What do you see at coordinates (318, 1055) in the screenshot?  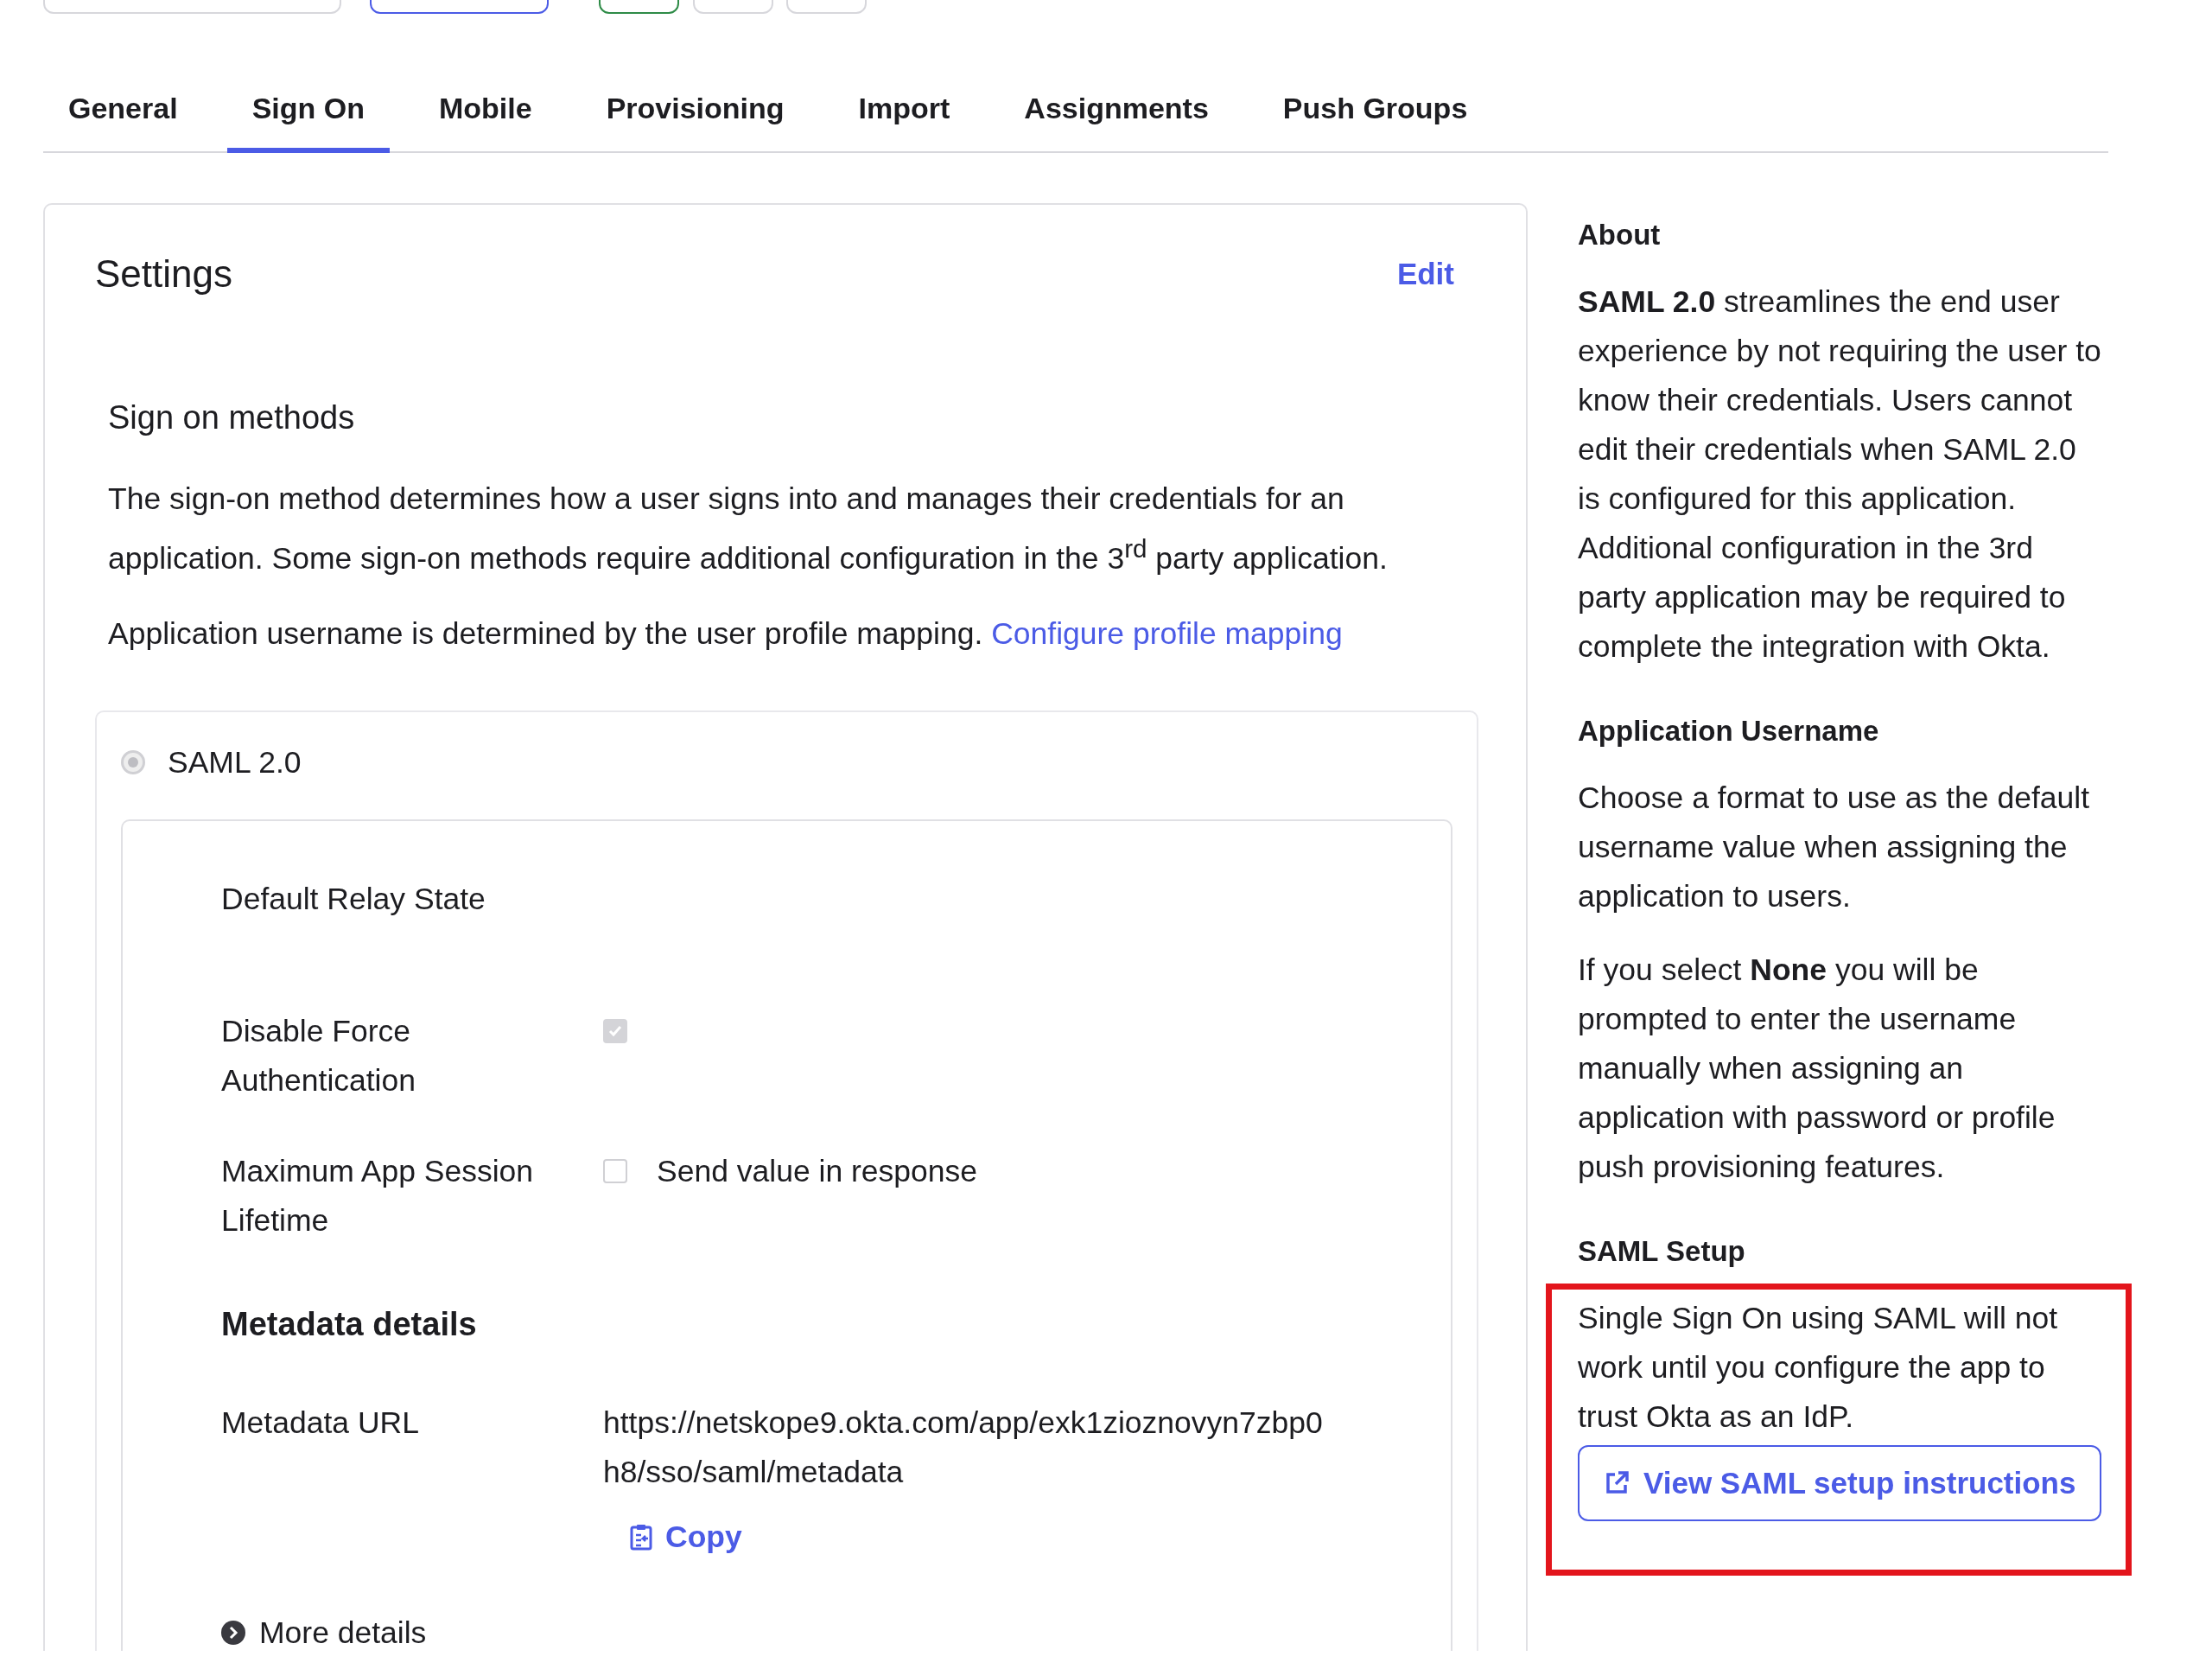 I see `field-label: Disable Force Authentication` at bounding box center [318, 1055].